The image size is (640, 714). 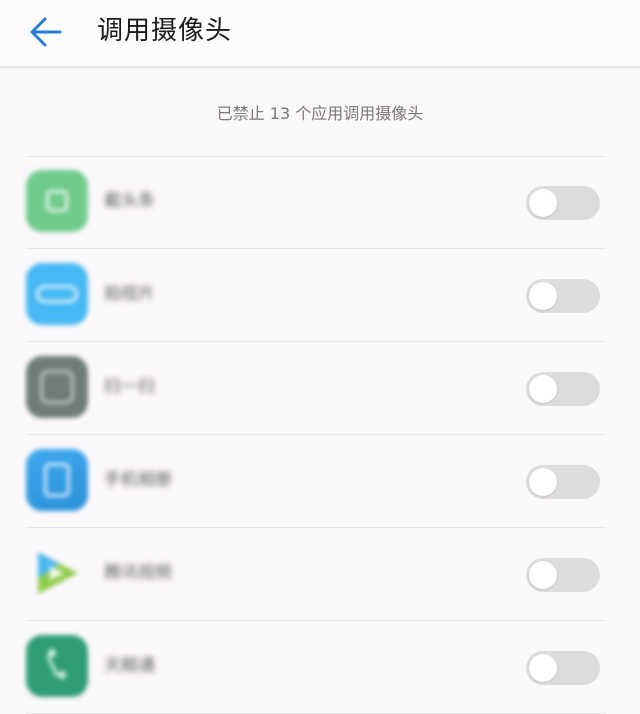 I want to click on app-name: 扫一扫, so click(x=129, y=387).